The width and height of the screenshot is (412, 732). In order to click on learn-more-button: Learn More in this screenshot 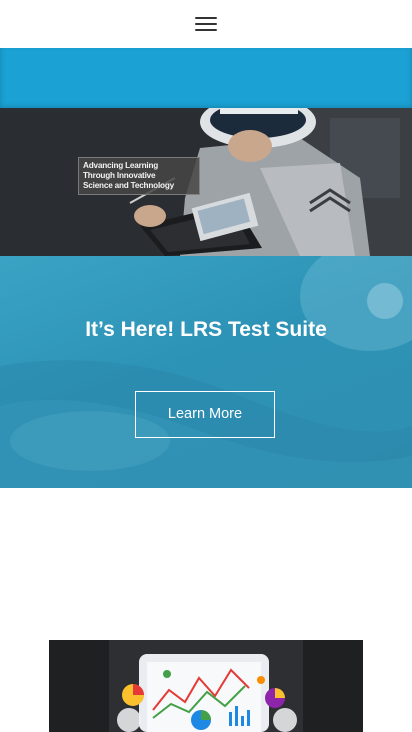, I will do `click(205, 414)`.